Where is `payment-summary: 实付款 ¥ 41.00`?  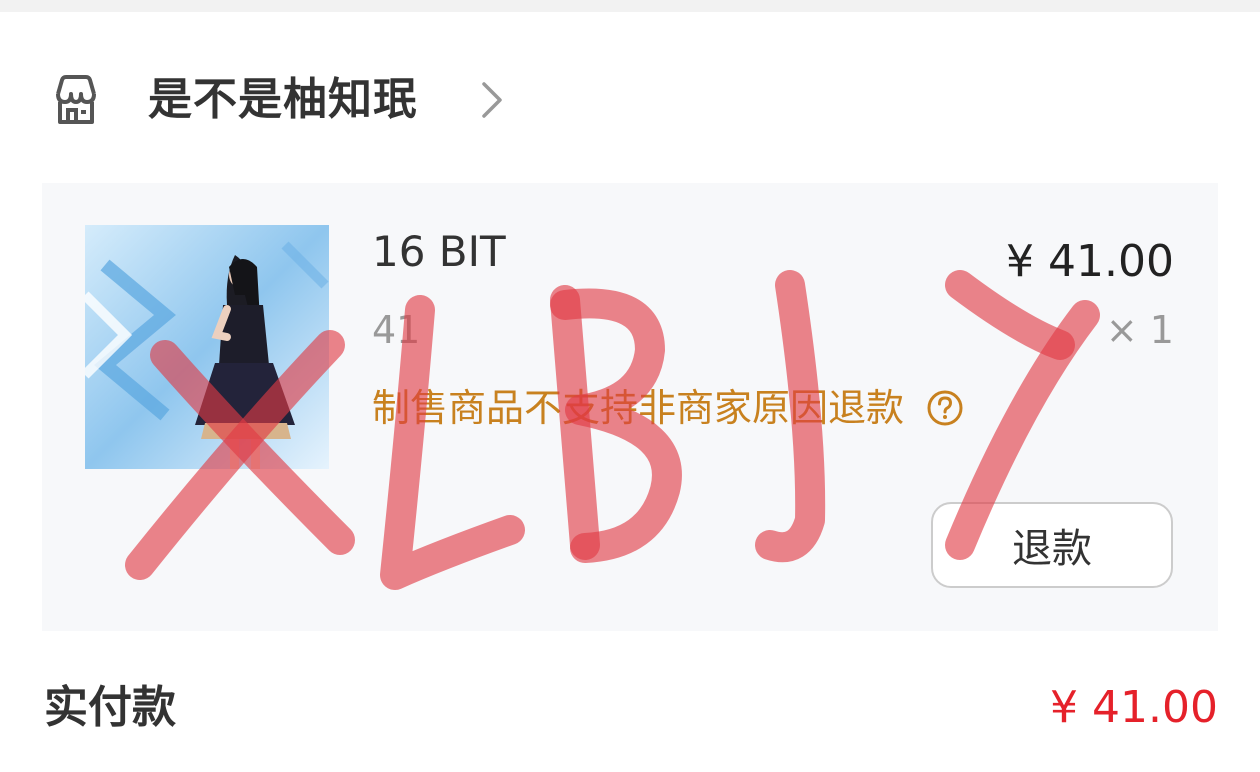 payment-summary: 实付款 ¥ 41.00 is located at coordinates (630, 708).